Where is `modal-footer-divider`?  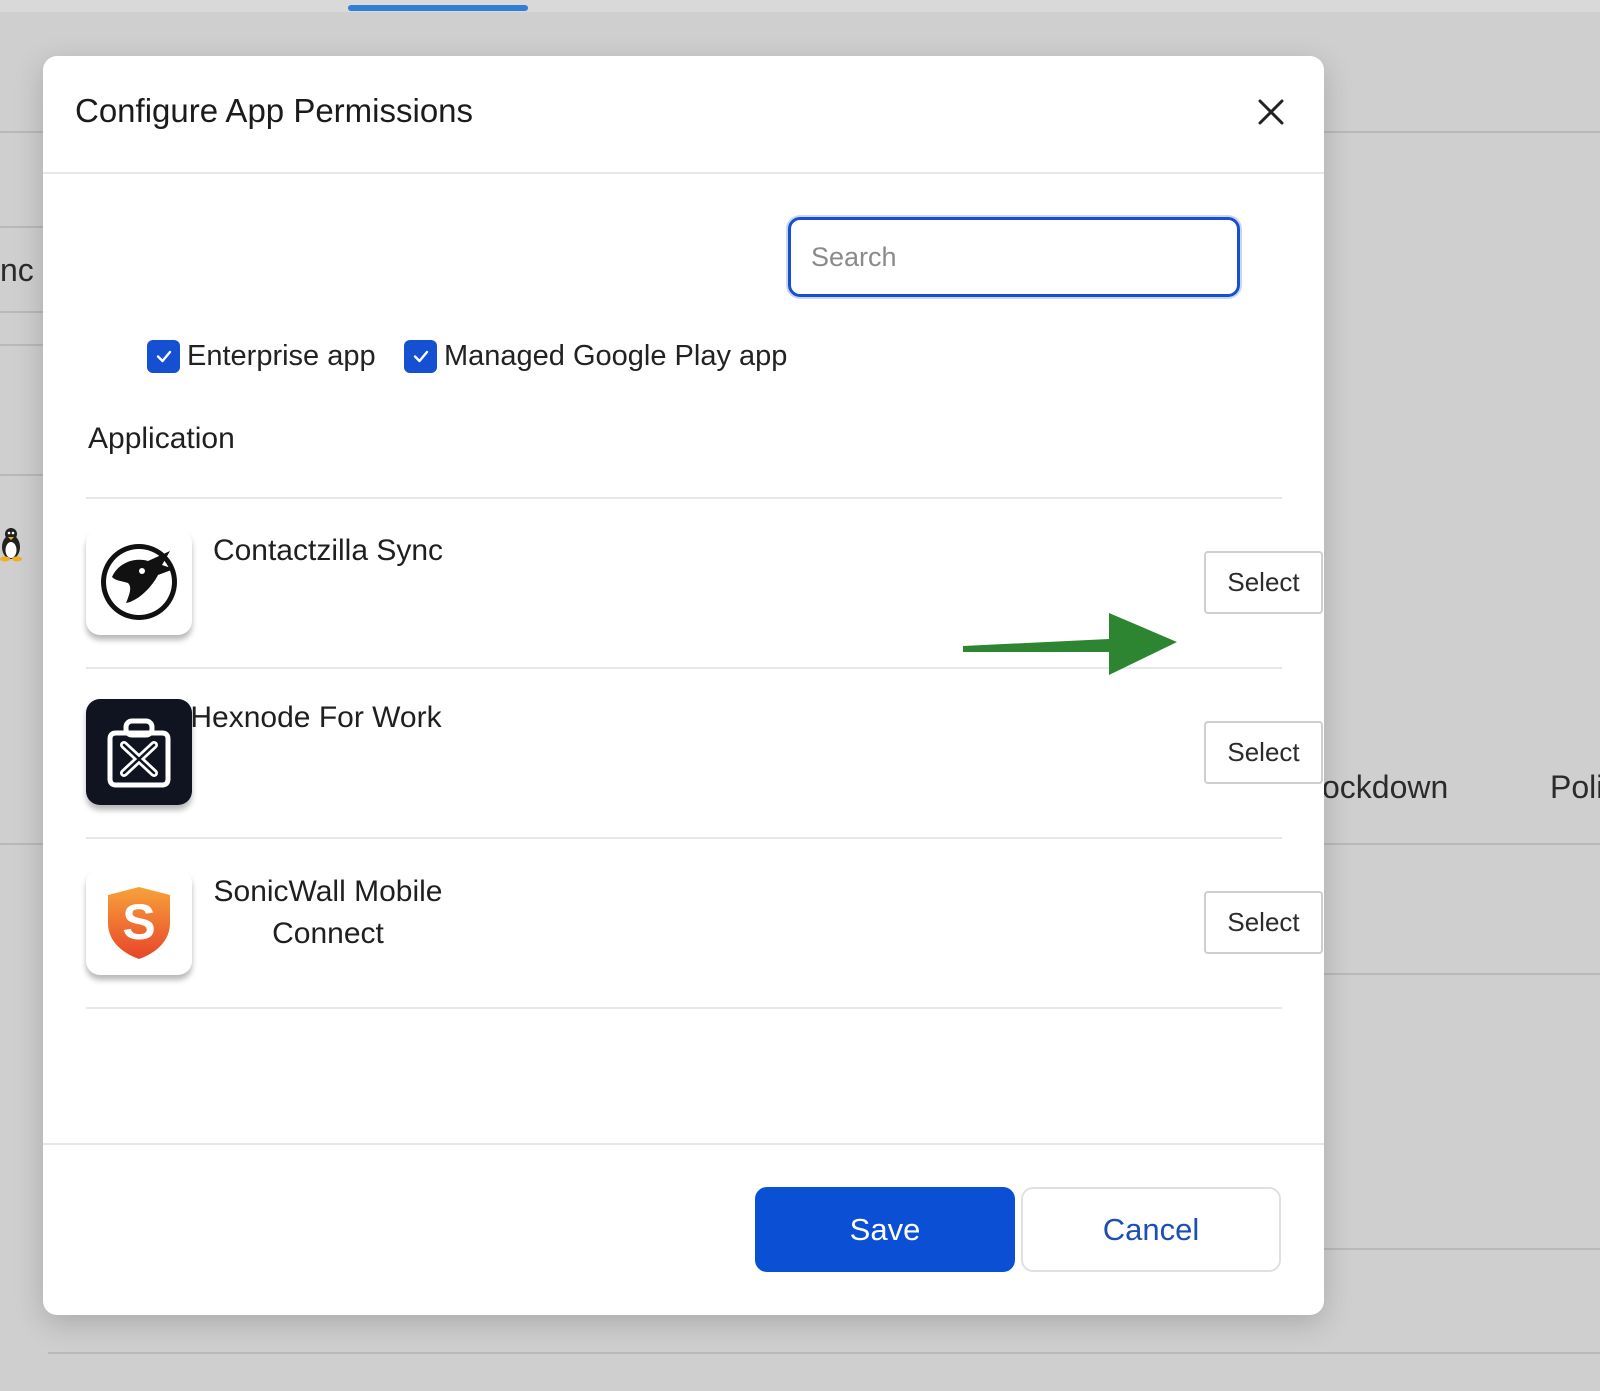 modal-footer-divider is located at coordinates (683, 1144).